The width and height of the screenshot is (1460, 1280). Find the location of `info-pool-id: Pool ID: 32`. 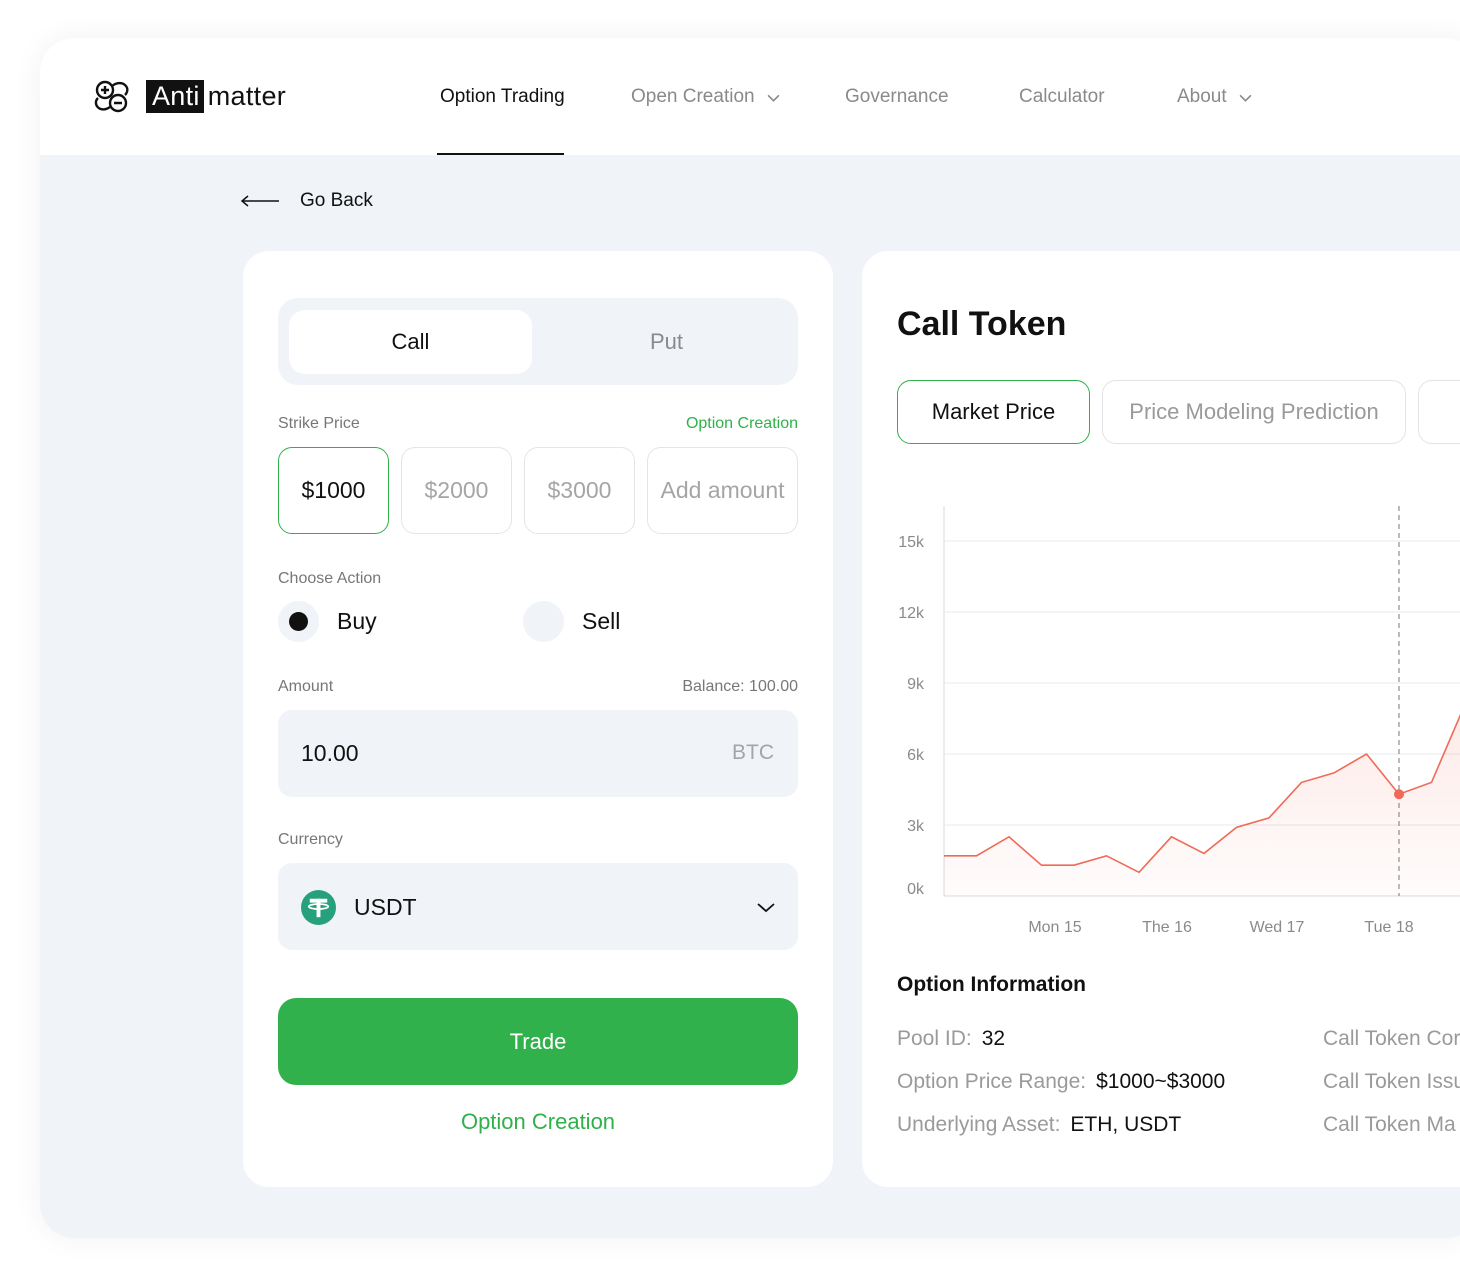

info-pool-id: Pool ID: 32 is located at coordinates (951, 1039).